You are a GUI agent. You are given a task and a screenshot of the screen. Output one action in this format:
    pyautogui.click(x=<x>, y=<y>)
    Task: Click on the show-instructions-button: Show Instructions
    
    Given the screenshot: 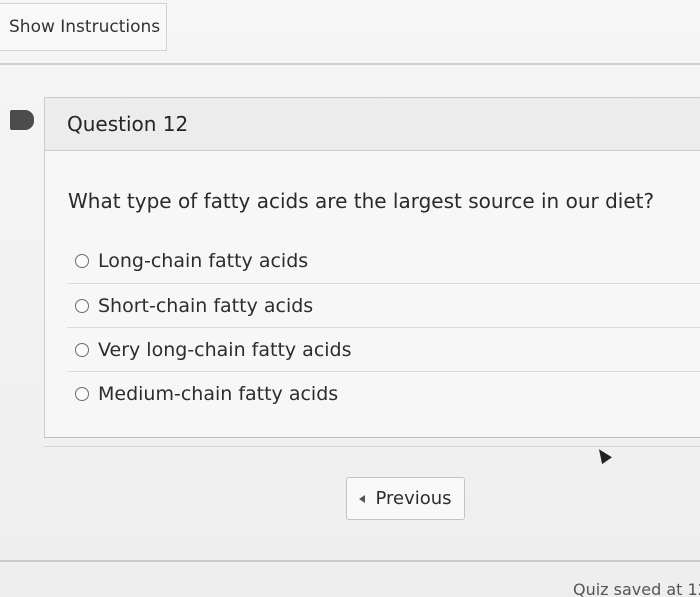 What is the action you would take?
    pyautogui.click(x=83, y=27)
    